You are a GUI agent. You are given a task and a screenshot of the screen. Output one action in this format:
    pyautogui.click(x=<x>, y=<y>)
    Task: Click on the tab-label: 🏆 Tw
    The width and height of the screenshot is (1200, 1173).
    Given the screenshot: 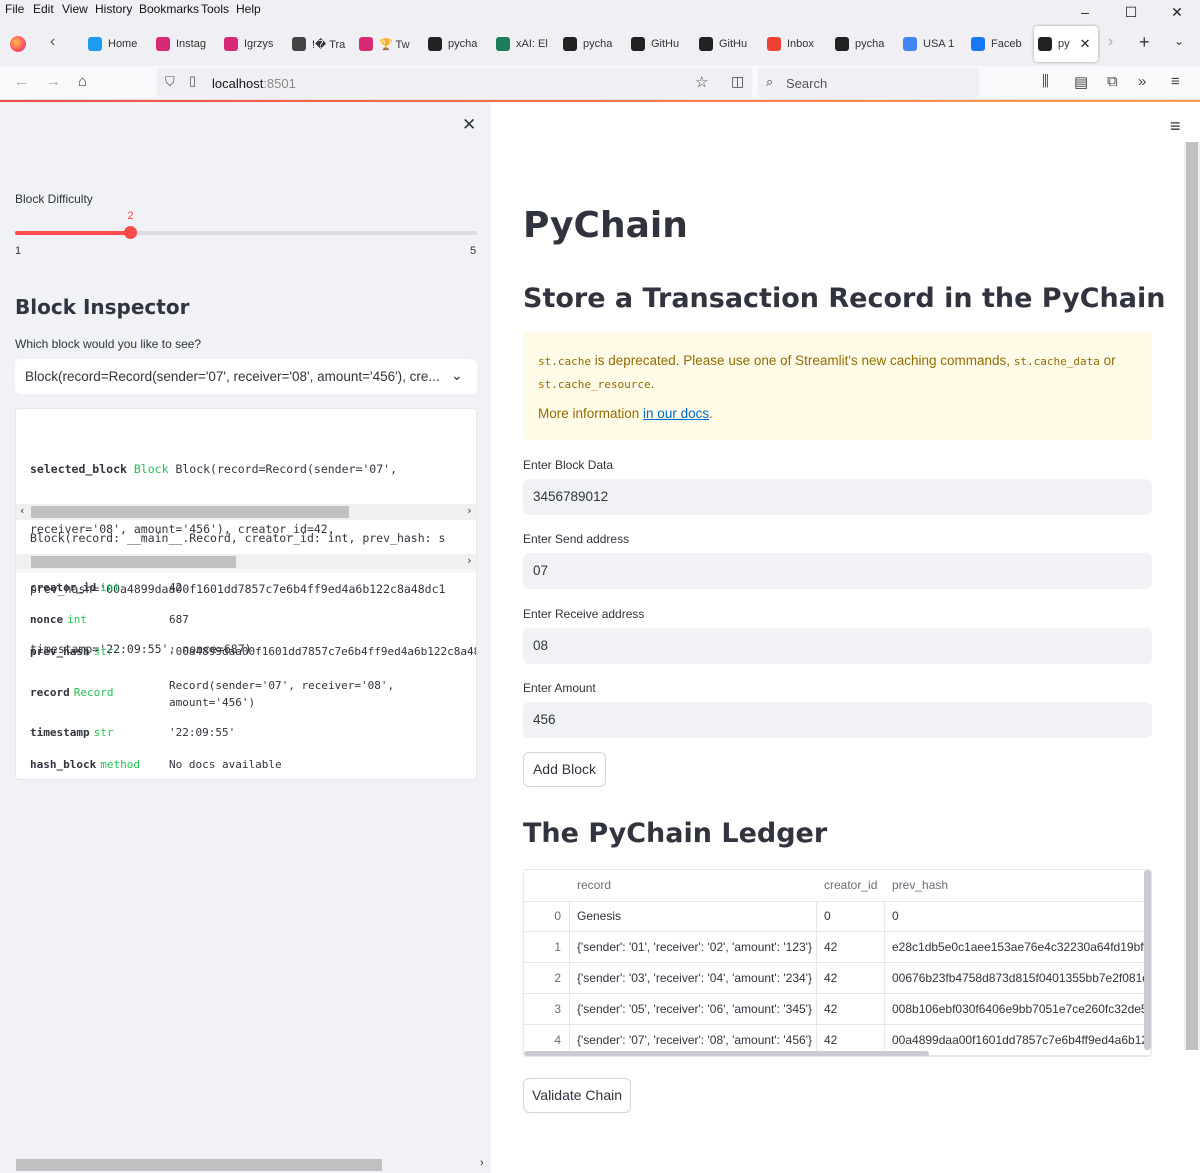 What is the action you would take?
    pyautogui.click(x=394, y=44)
    